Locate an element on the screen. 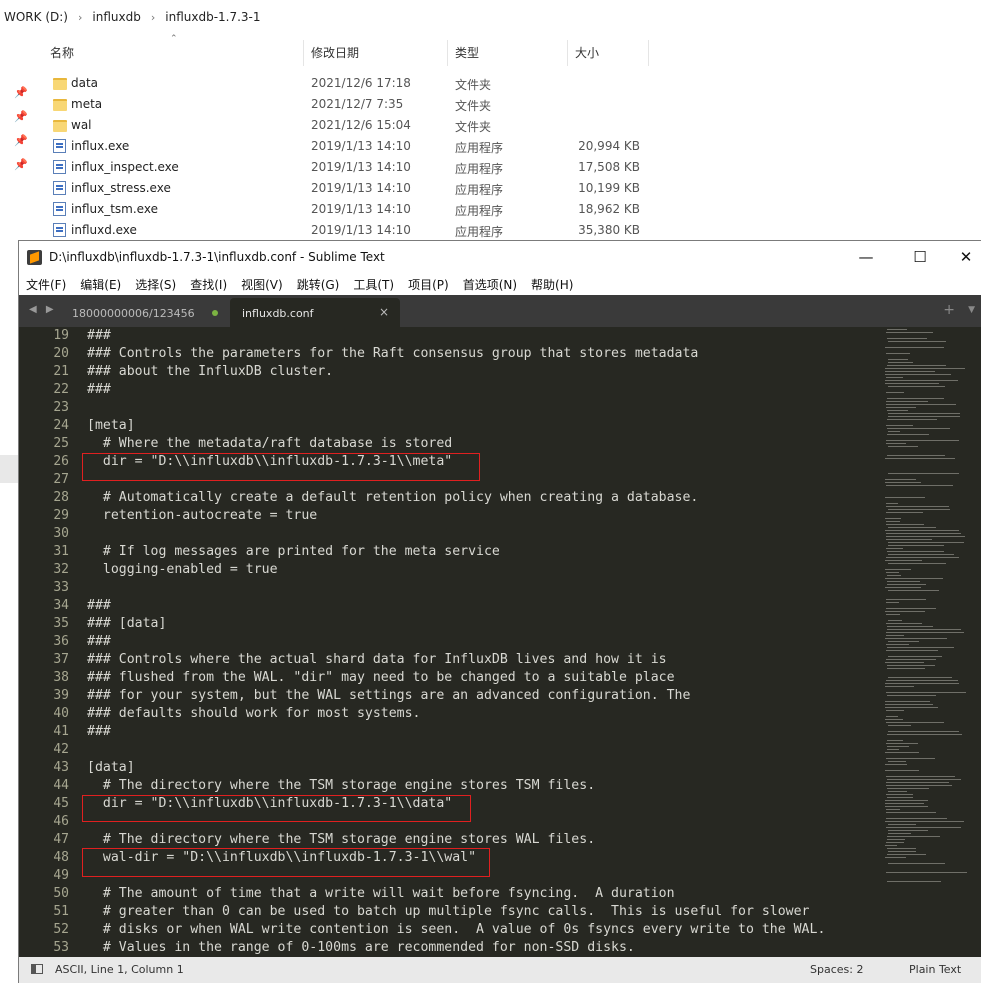  column-header-date: 修改日期 is located at coordinates (335, 53).